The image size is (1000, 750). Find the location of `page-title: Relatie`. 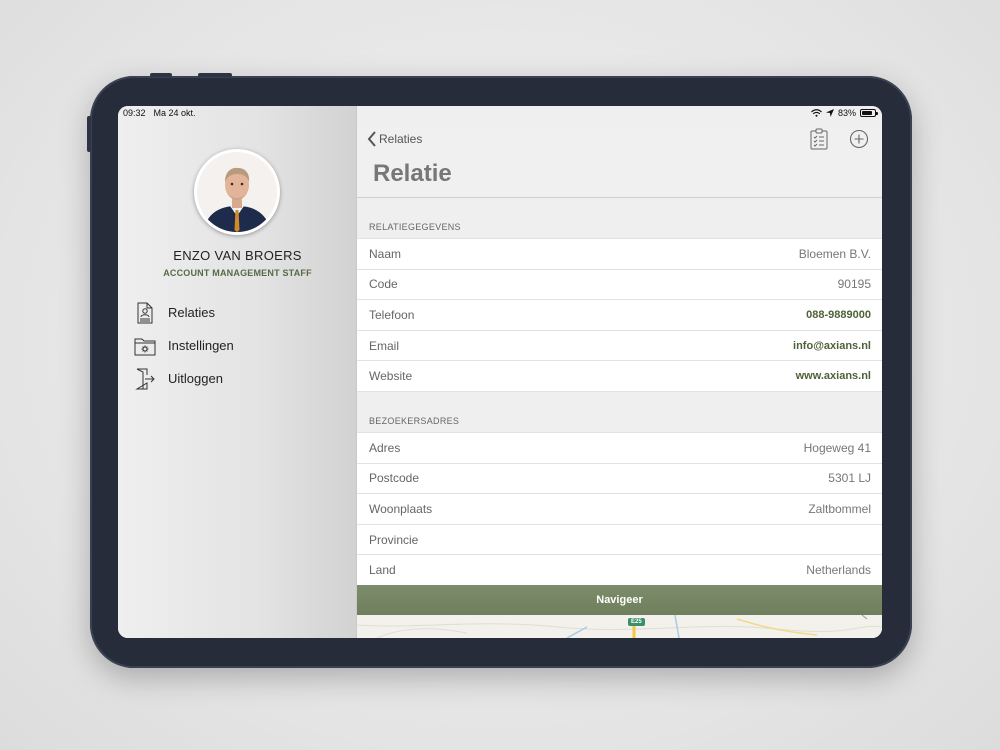

page-title: Relatie is located at coordinates (412, 173).